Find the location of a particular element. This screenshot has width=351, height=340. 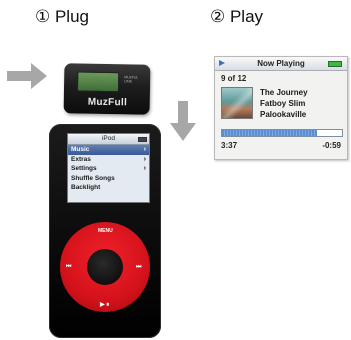

ipod-menu-item-extras: Extras › is located at coordinates (108, 160).